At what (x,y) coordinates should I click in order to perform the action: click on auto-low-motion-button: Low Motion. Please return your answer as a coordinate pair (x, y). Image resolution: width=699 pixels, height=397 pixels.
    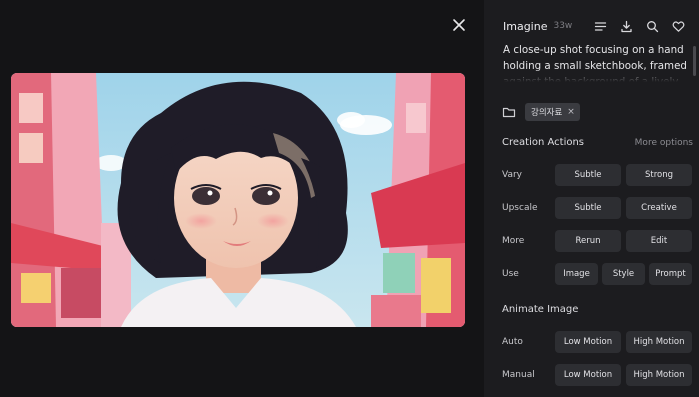
    Looking at the image, I should click on (588, 342).